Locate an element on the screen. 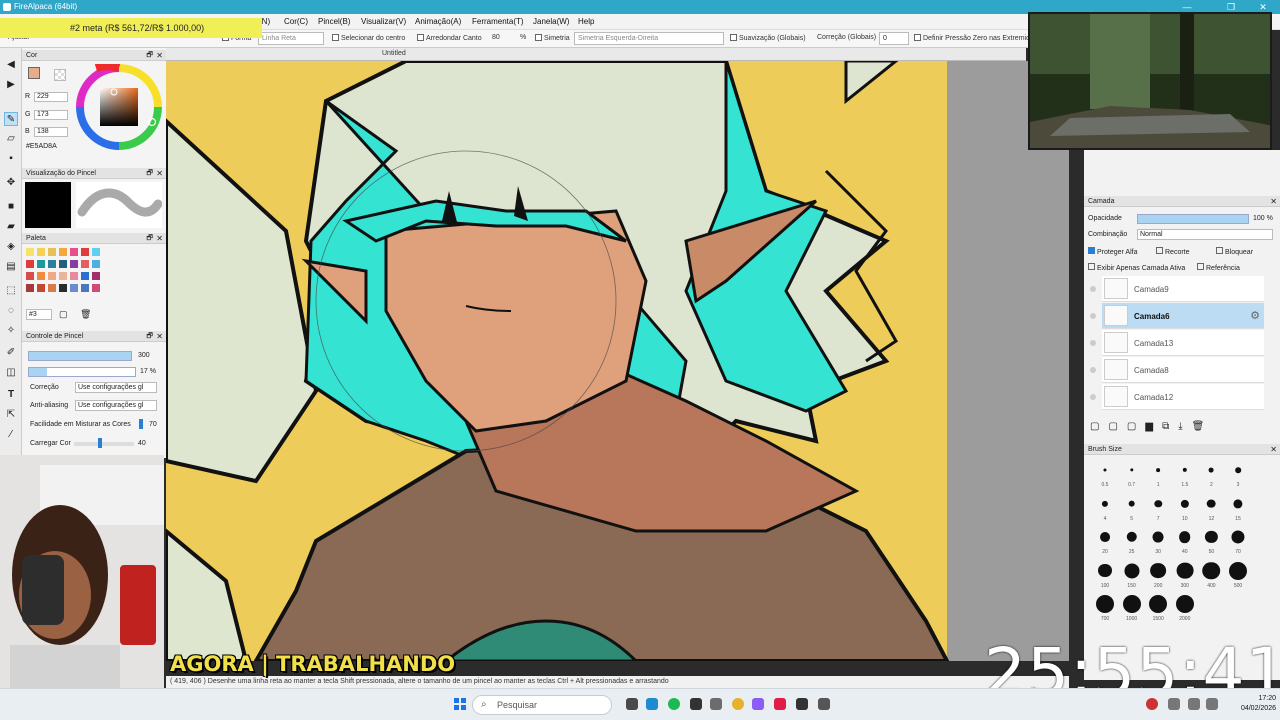  document-tab: Untitled is located at coordinates (394, 53).